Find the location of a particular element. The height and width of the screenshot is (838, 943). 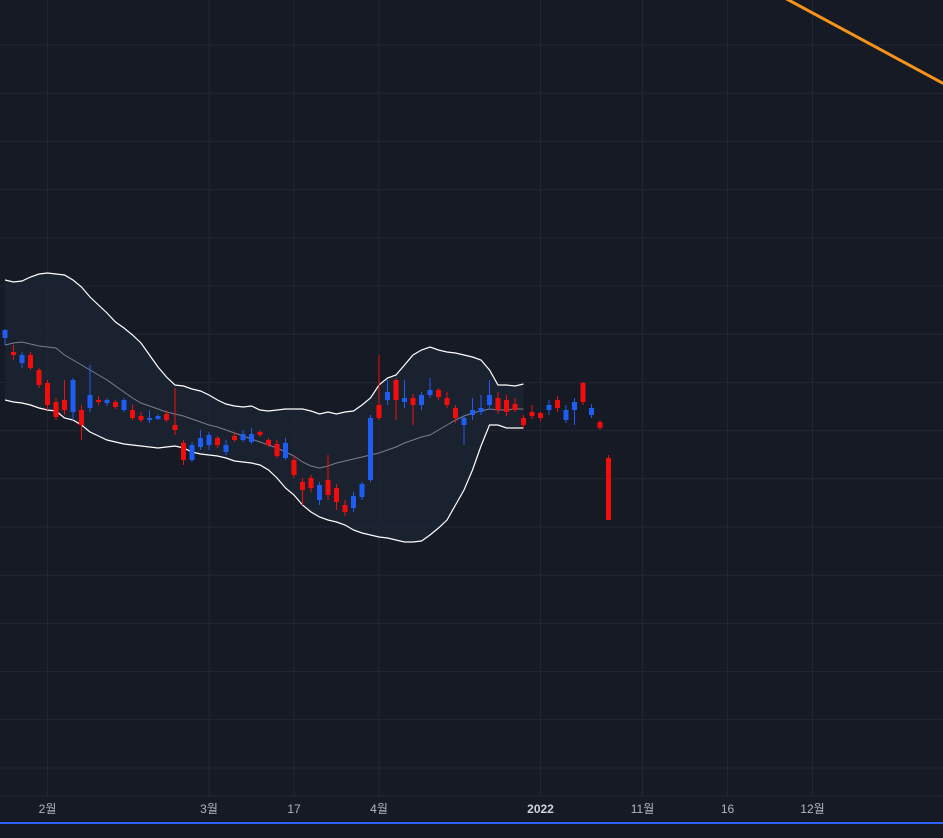

x-tick-label: 2022 is located at coordinates (540, 809).